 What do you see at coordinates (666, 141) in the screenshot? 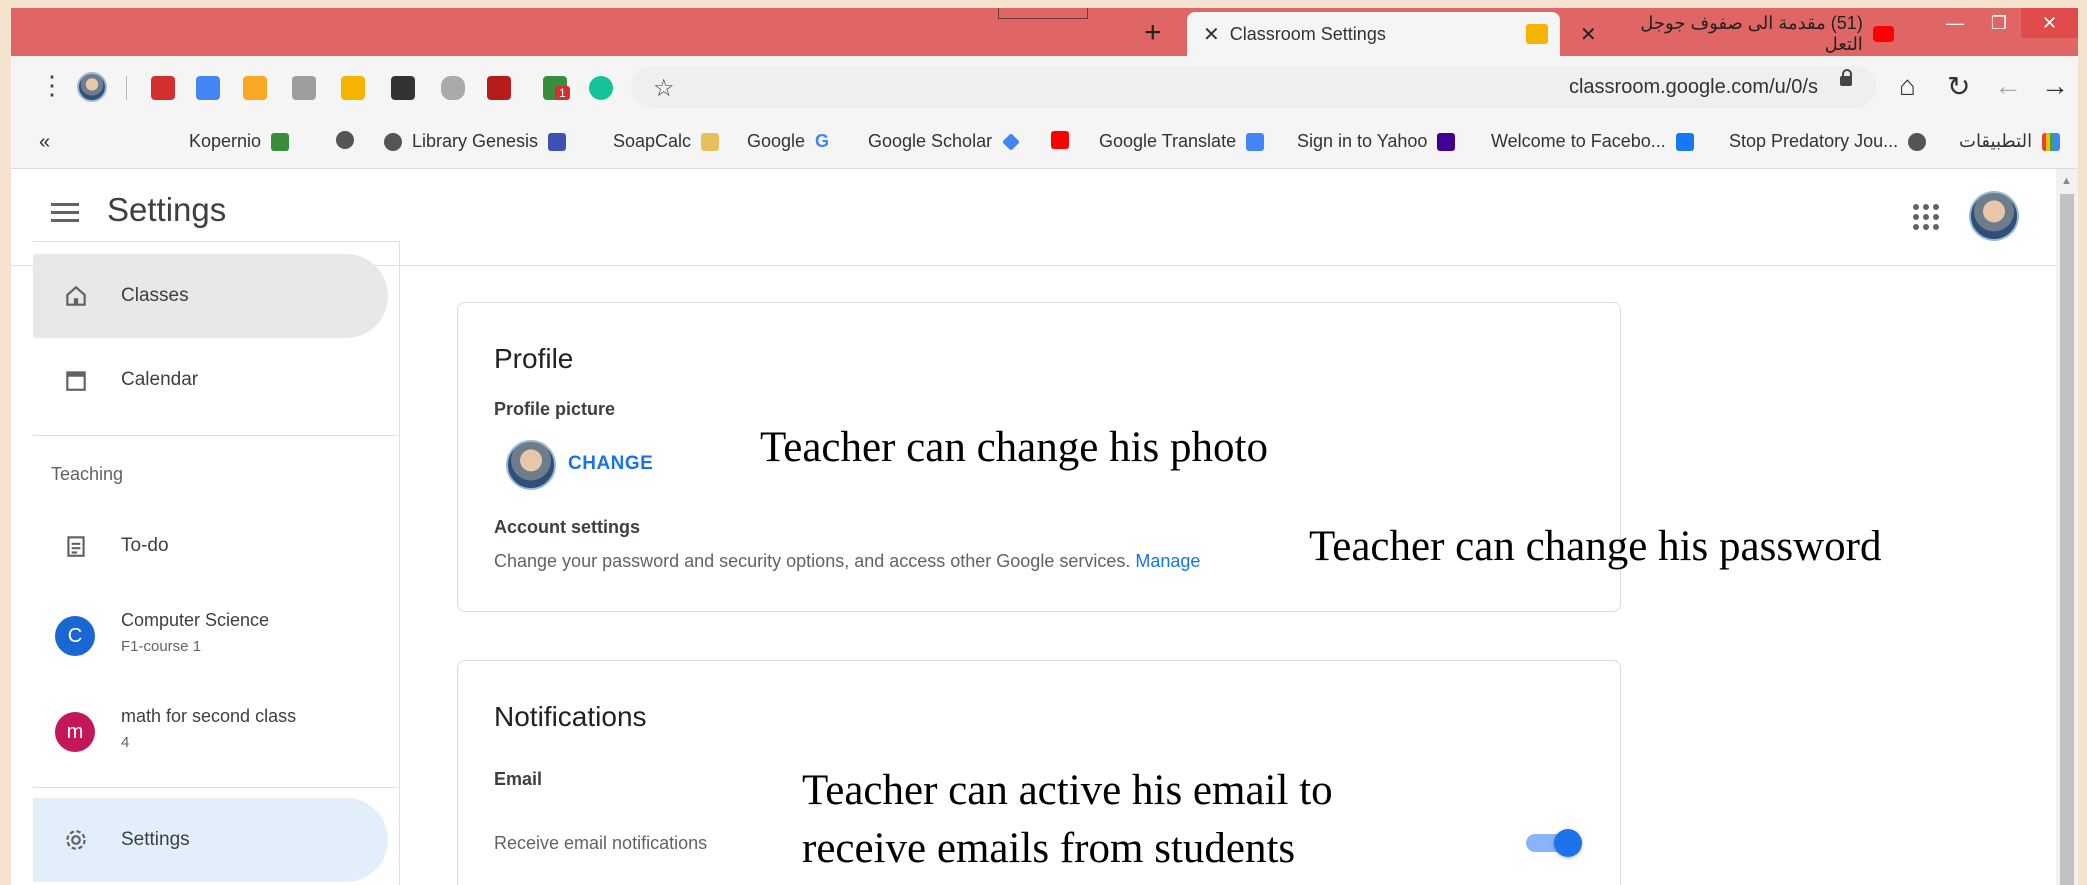
I see `bookmark-soapcalc: SoapCalc` at bounding box center [666, 141].